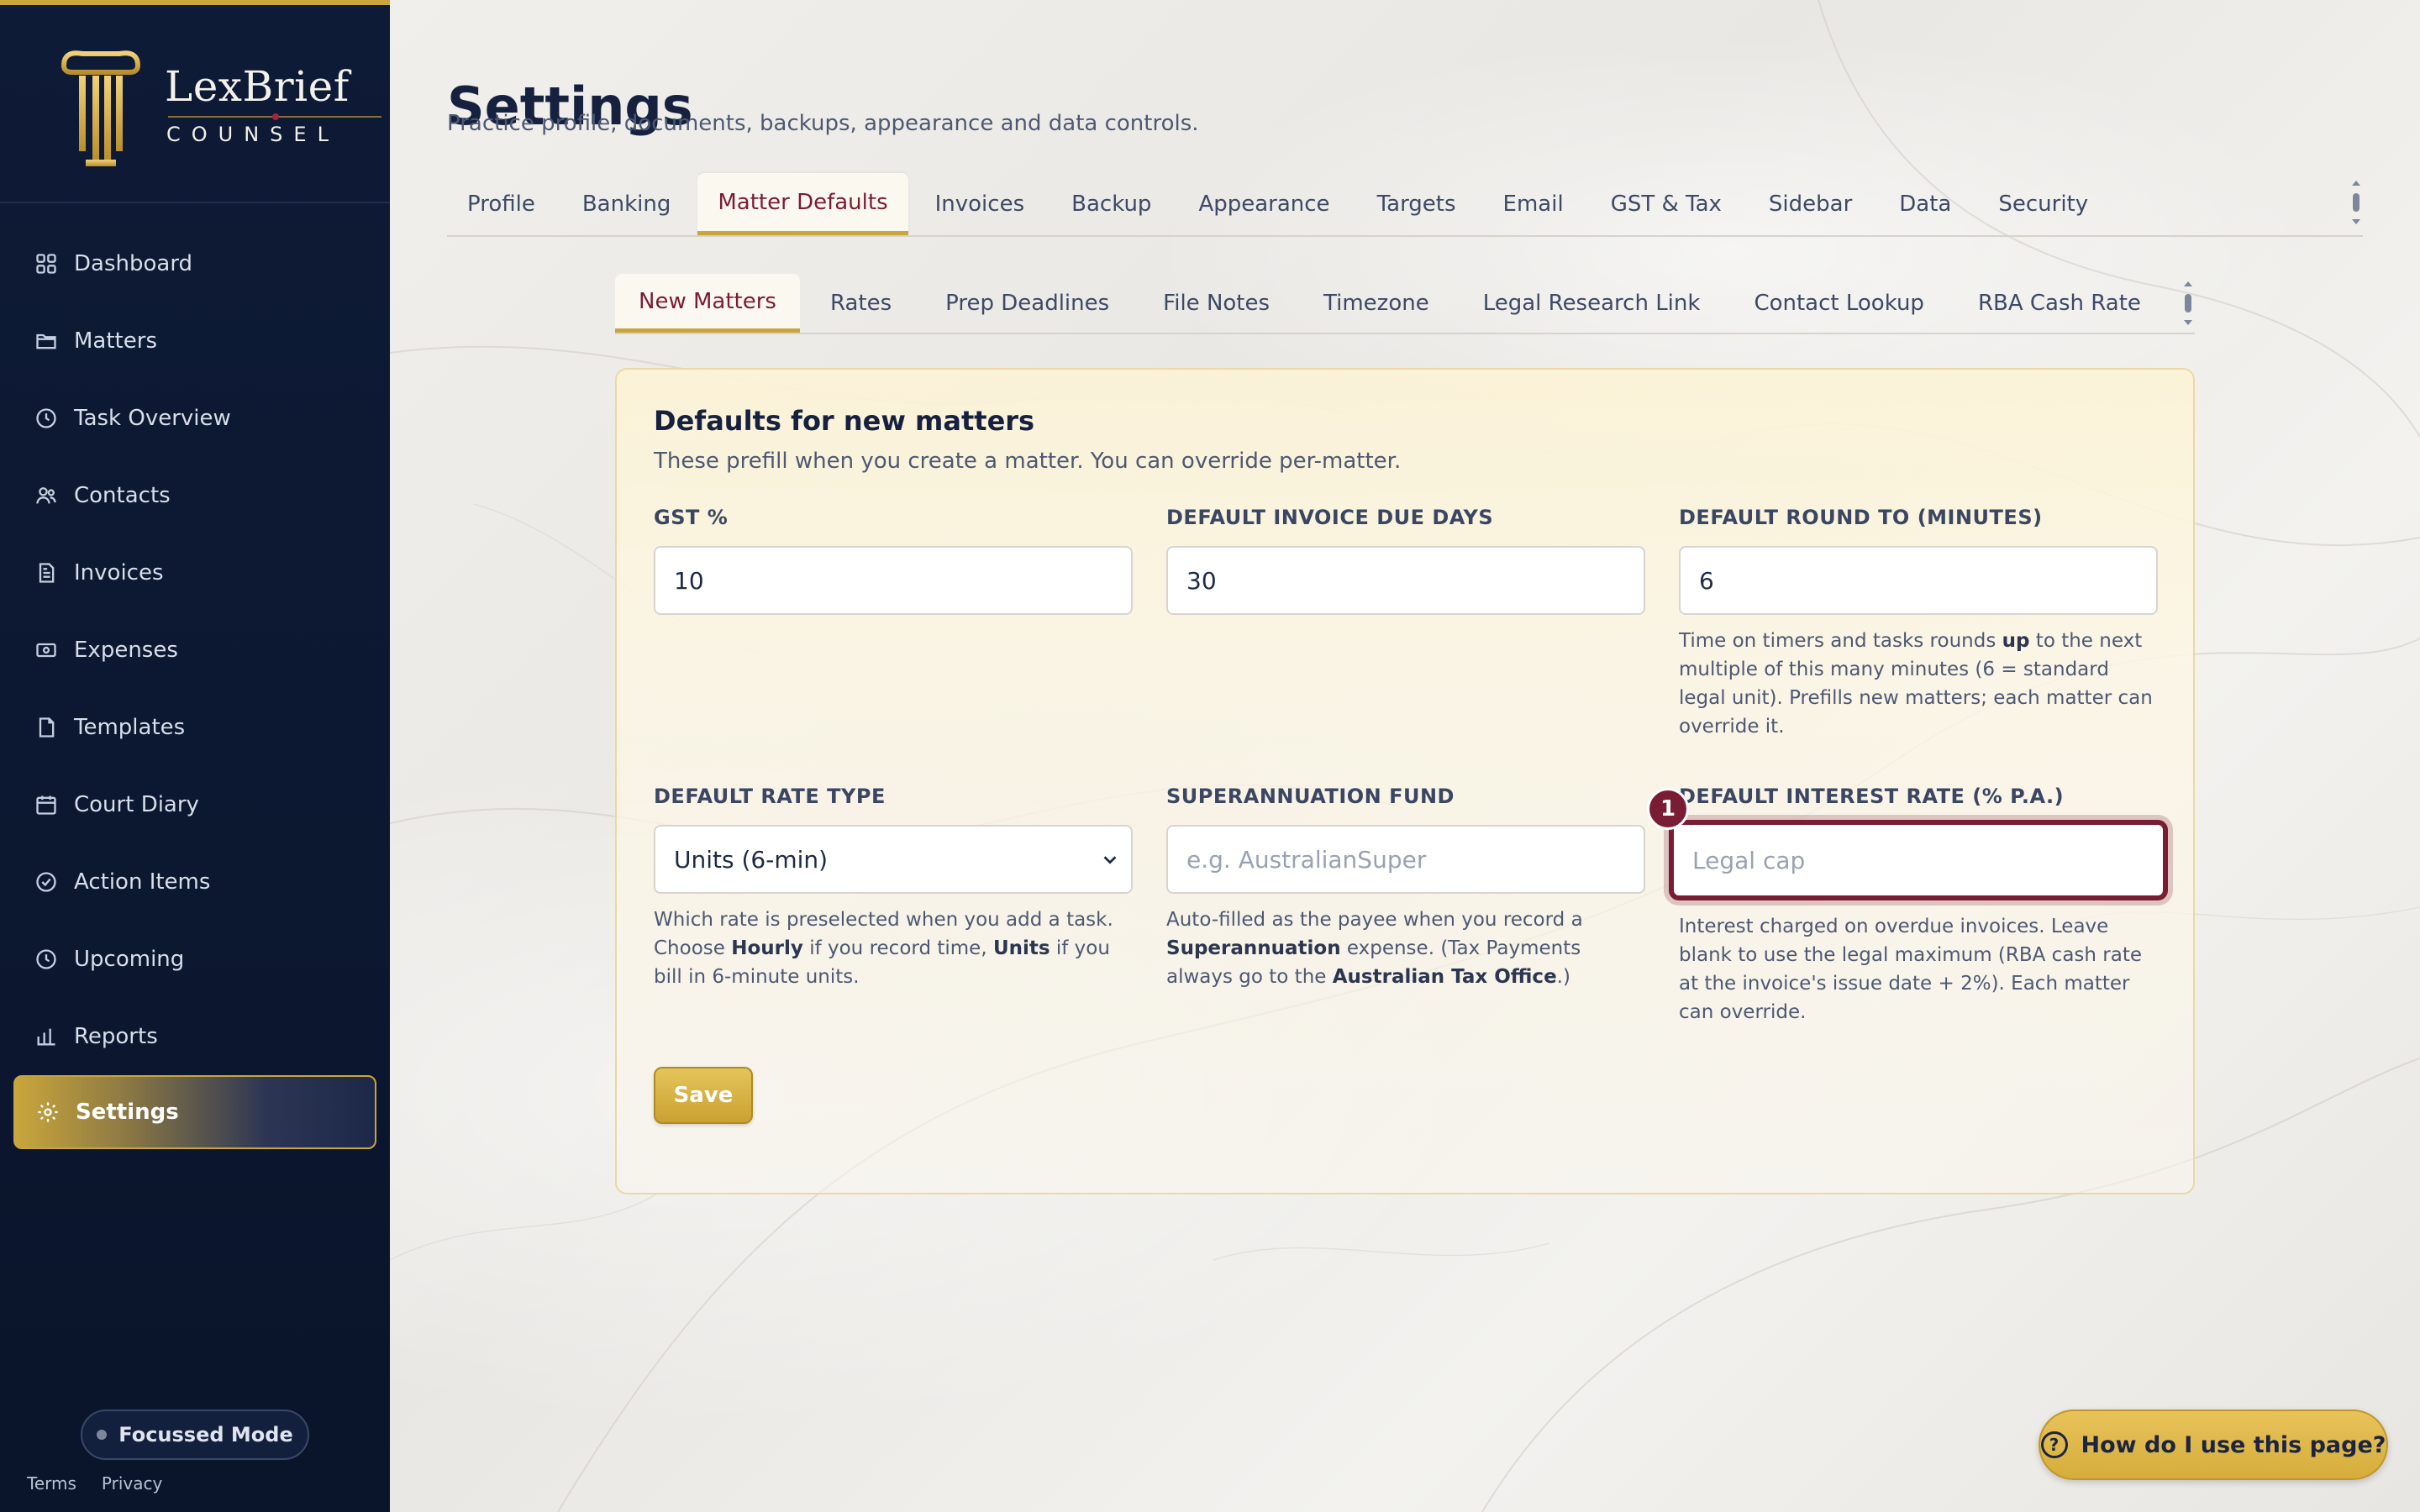 This screenshot has width=2420, height=1512. I want to click on tab-gst-tax: GST & Tax, so click(1666, 204).